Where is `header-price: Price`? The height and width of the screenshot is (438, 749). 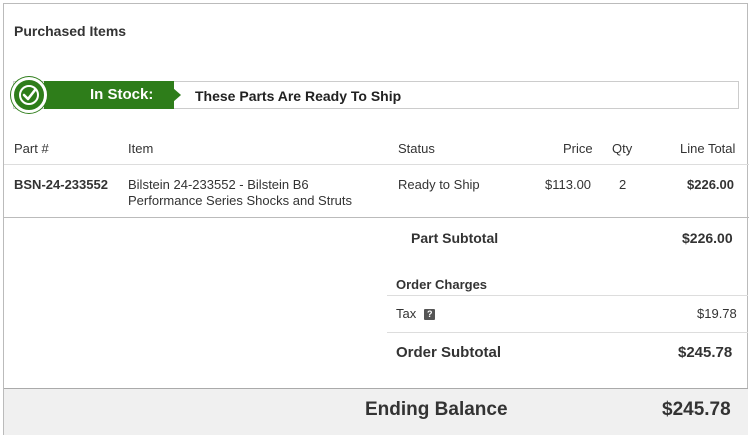 header-price: Price is located at coordinates (578, 148).